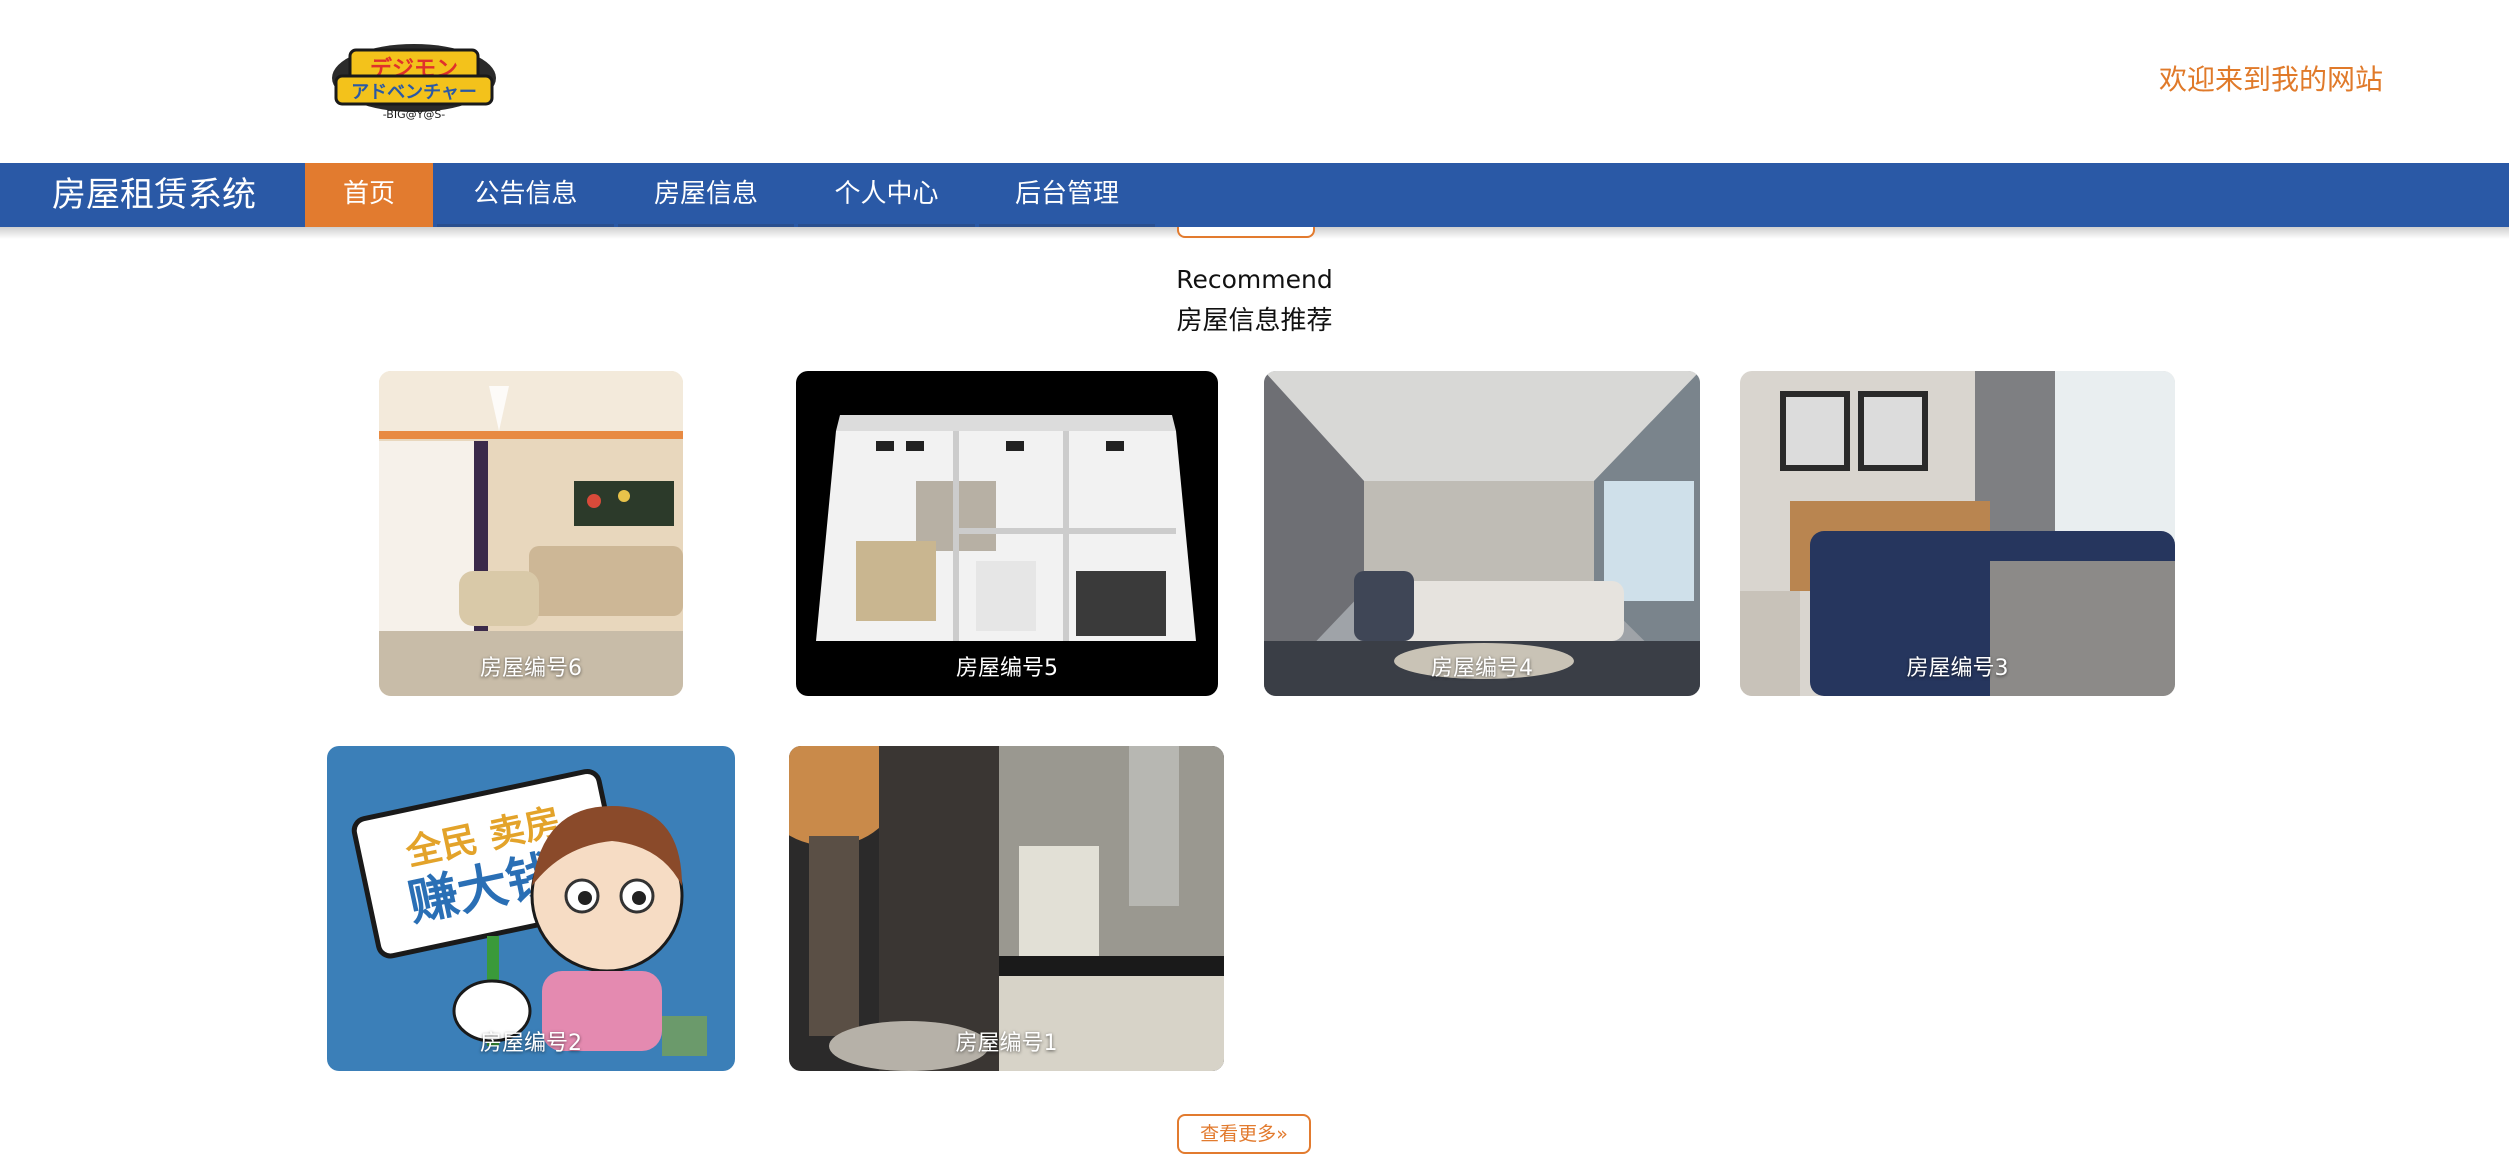  What do you see at coordinates (154, 195) in the screenshot?
I see `nav-brand: 房屋租赁系统` at bounding box center [154, 195].